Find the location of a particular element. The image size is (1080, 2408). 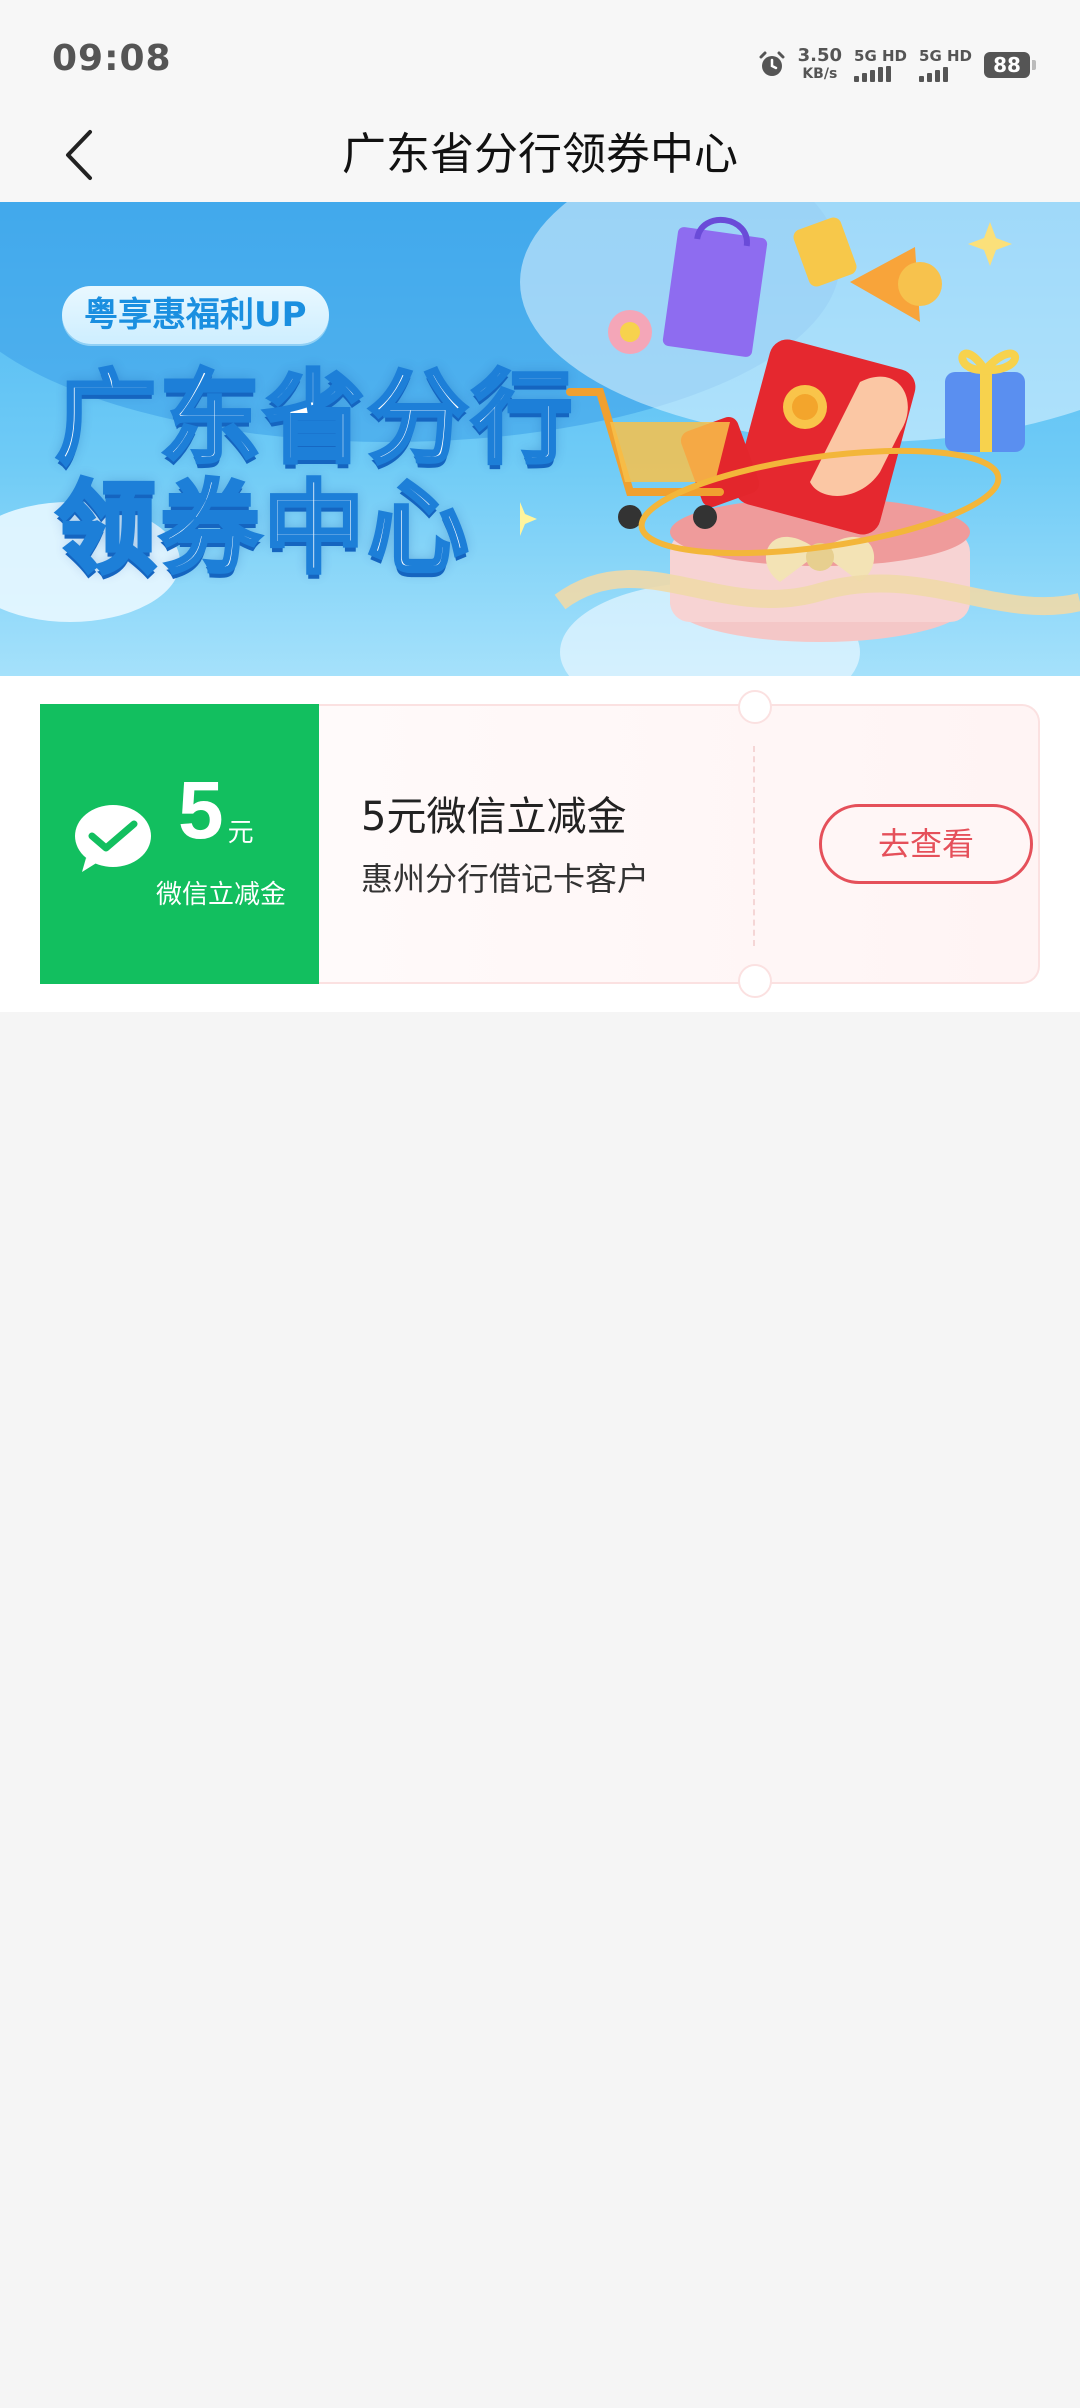

coupon-title: 5元微信立减金 is located at coordinates (494, 817).